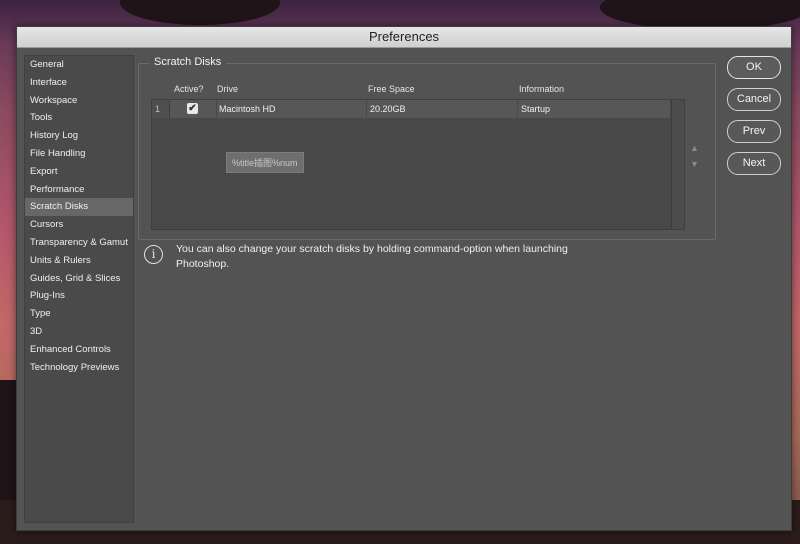 This screenshot has height=544, width=800. What do you see at coordinates (754, 67) in the screenshot?
I see `ok-button: OK` at bounding box center [754, 67].